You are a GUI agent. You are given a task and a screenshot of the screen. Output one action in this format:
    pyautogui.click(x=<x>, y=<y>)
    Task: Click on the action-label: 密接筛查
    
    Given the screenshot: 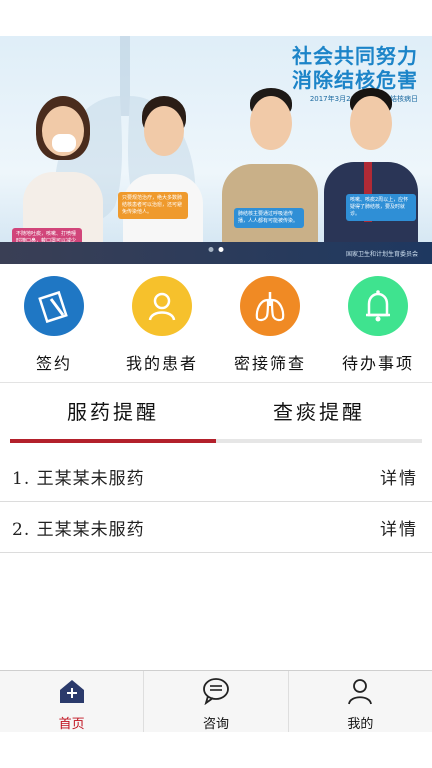 What is the action you would take?
    pyautogui.click(x=269, y=363)
    